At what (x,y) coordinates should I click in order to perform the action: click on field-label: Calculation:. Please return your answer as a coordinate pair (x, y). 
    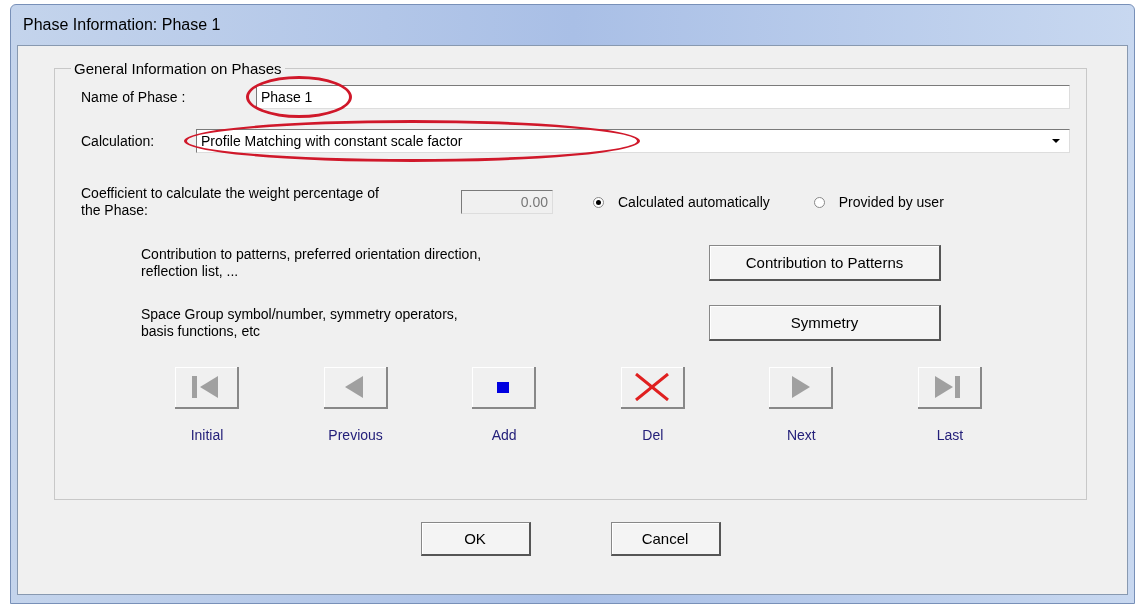
    Looking at the image, I should click on (118, 141).